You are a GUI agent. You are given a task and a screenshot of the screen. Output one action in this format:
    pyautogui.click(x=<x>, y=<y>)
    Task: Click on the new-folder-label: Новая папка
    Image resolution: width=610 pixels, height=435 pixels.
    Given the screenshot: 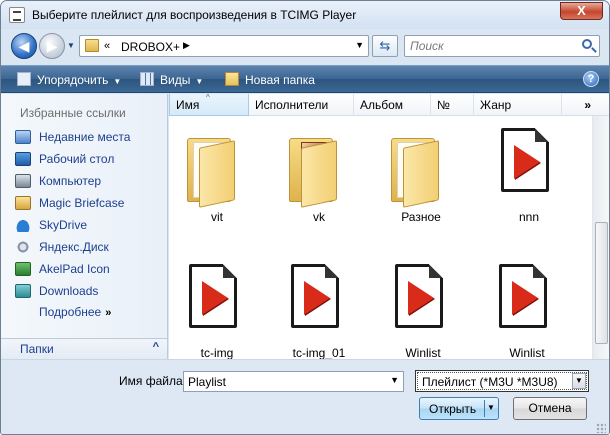 What is the action you would take?
    pyautogui.click(x=280, y=80)
    